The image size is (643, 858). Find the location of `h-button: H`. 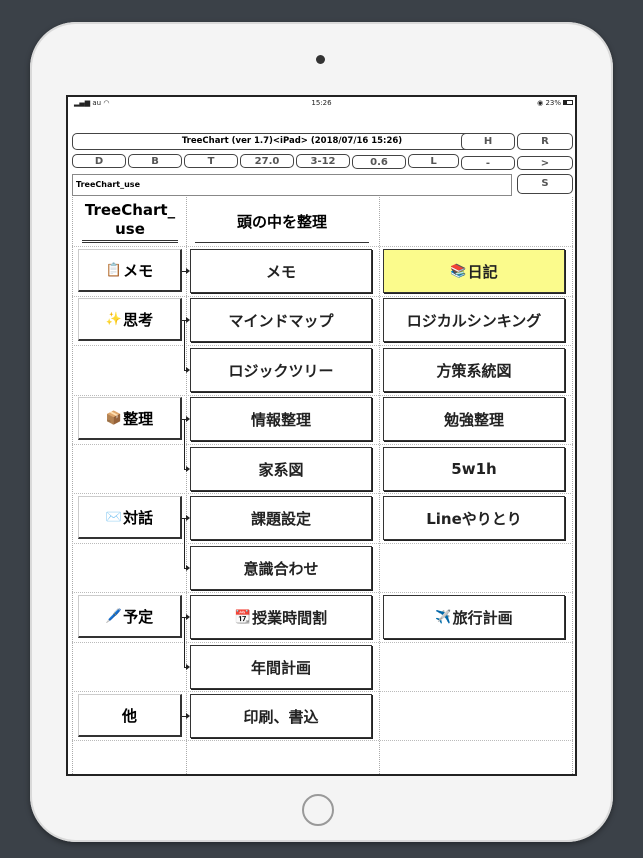

h-button: H is located at coordinates (488, 141).